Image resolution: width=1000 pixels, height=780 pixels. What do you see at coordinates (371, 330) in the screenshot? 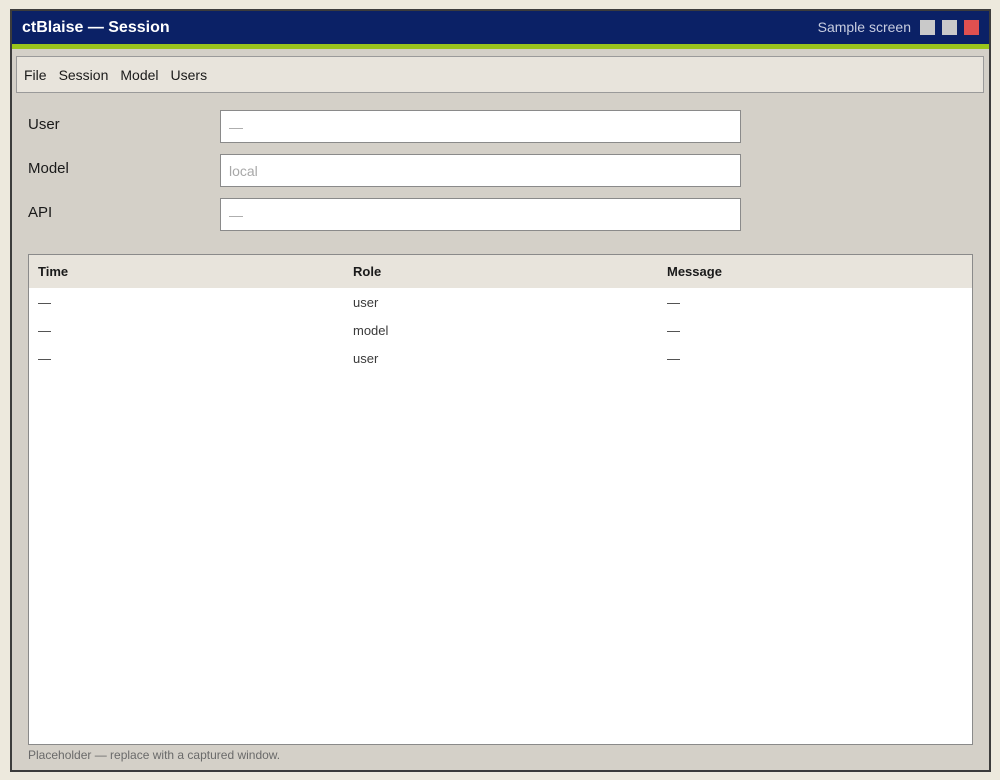
I see `cell-role: model` at bounding box center [371, 330].